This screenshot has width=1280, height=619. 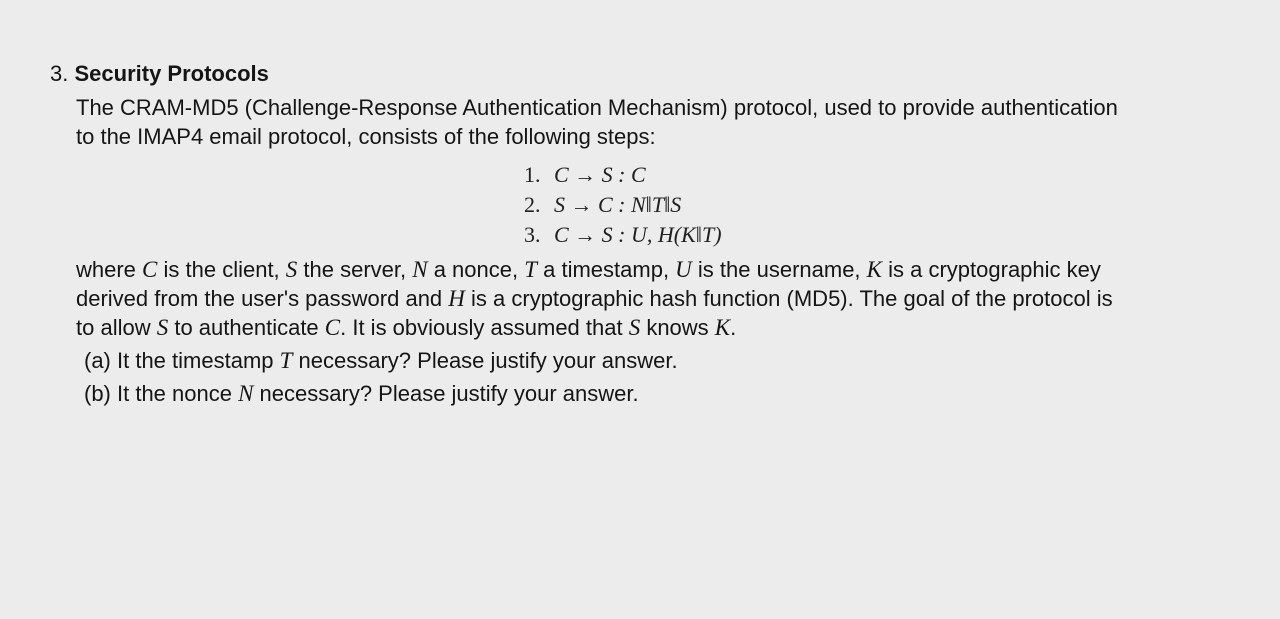 What do you see at coordinates (606, 269) in the screenshot?
I see `text-run: a timestamp,` at bounding box center [606, 269].